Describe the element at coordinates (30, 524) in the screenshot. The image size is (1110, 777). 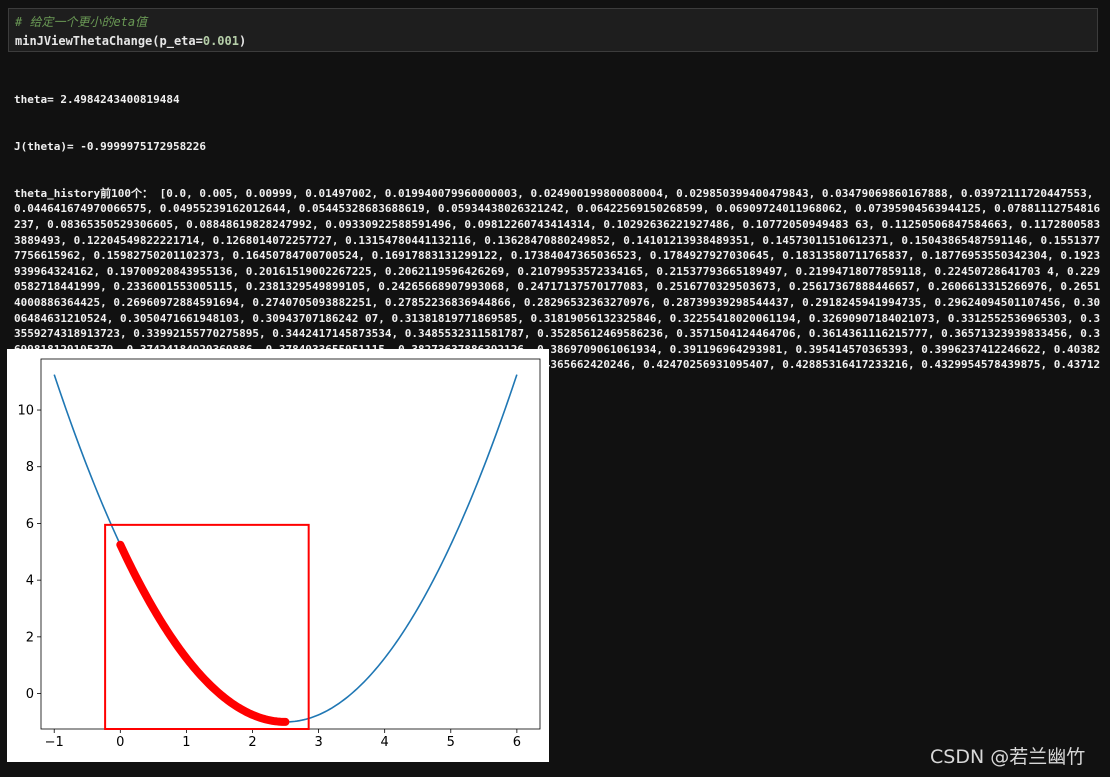
I see `y-tick-label: 6` at that location.